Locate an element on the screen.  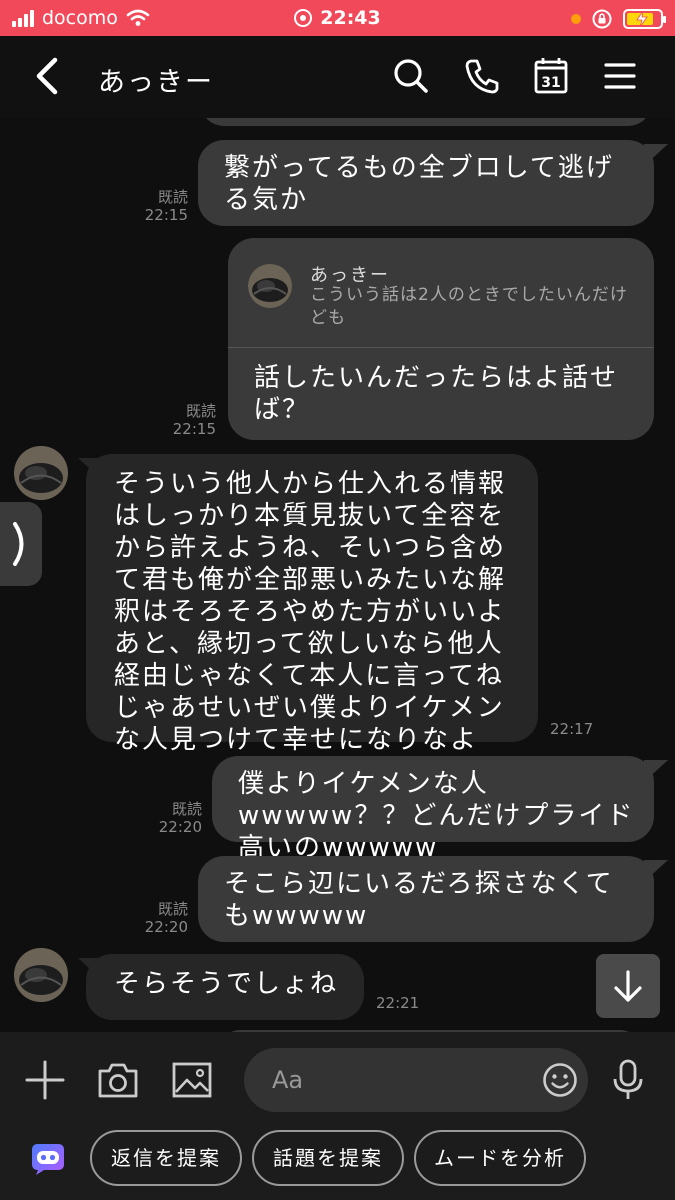
message-text: 僕よりイケメンな人wwwww？？どんだけプライド高いのwwwww is located at coordinates (436, 816).